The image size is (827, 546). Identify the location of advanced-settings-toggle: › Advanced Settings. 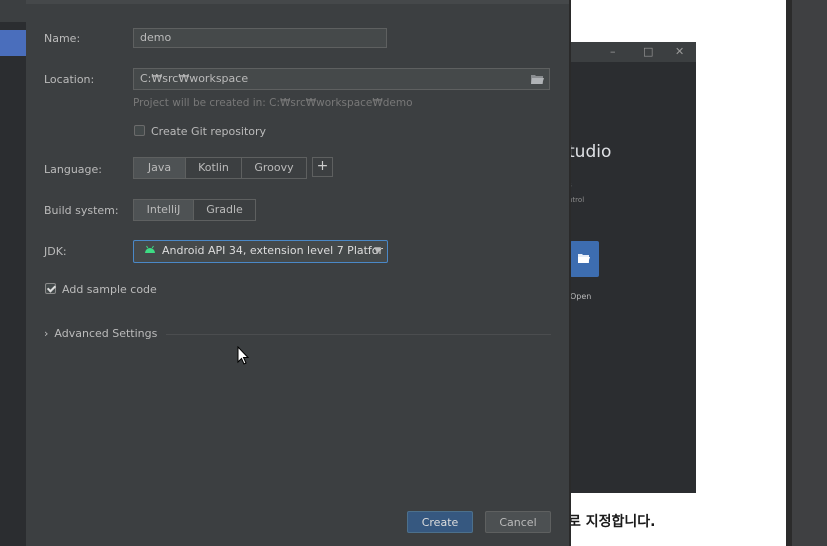
(100, 333).